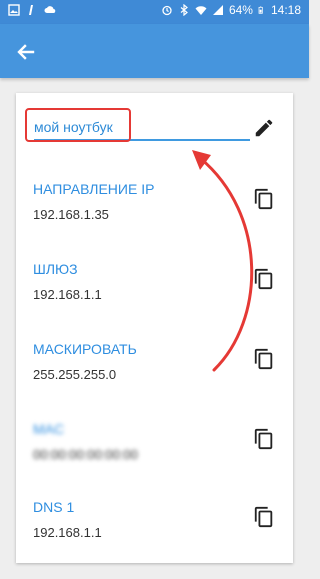  Describe the element at coordinates (85, 454) in the screenshot. I see `field-value: 00:00:00:00:00:00` at that location.